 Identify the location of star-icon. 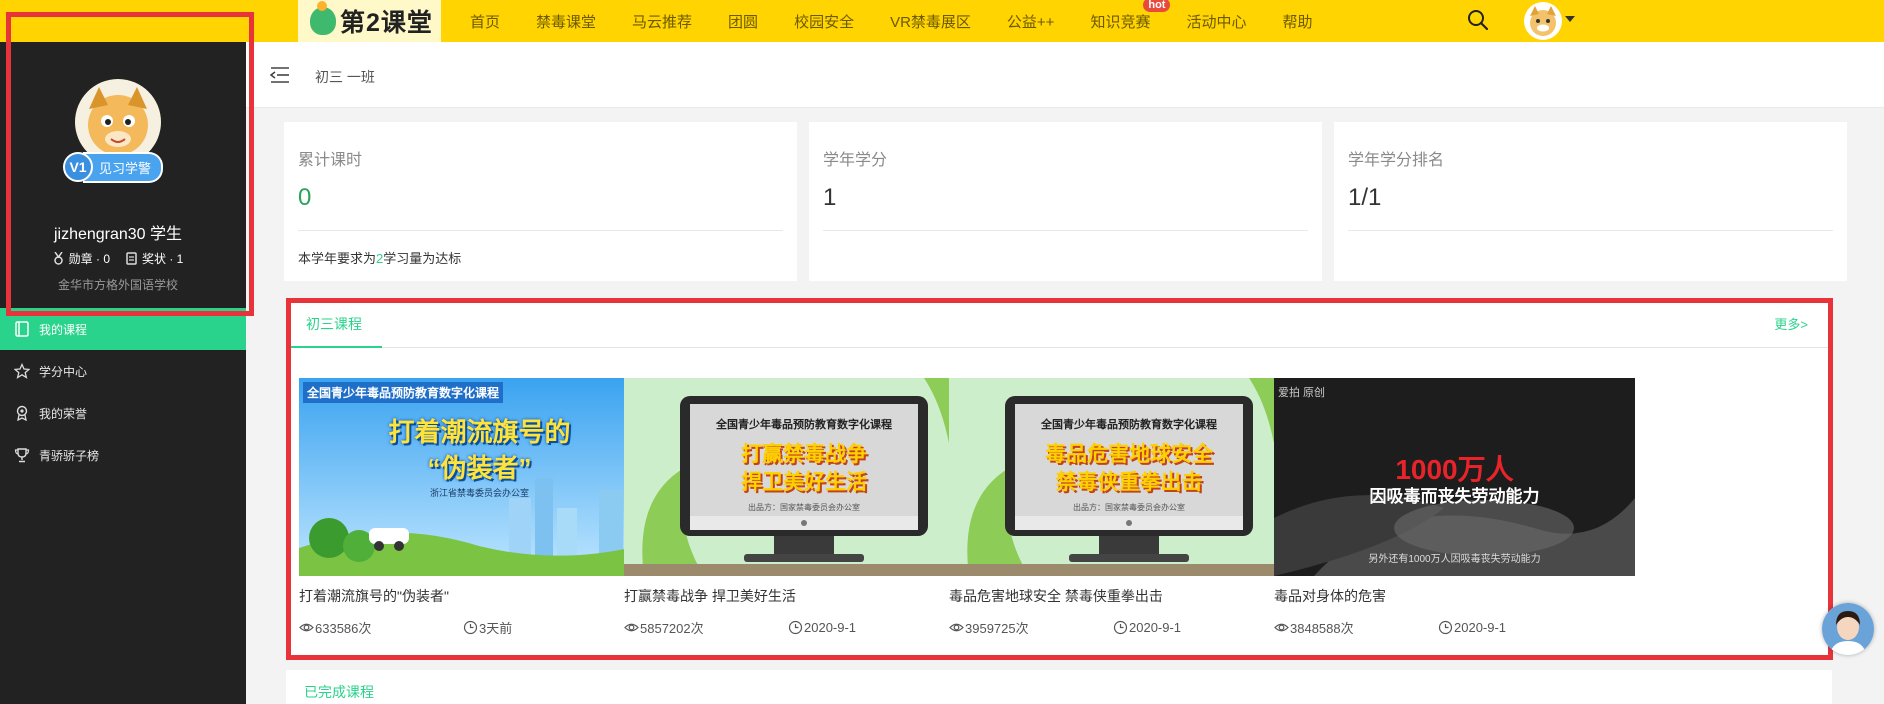
(22, 370).